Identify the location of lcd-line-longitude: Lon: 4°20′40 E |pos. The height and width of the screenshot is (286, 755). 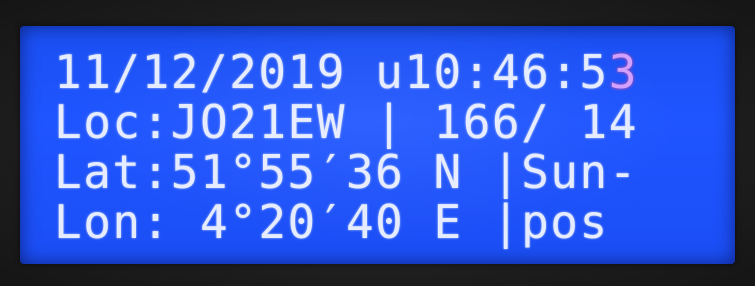
(331, 222).